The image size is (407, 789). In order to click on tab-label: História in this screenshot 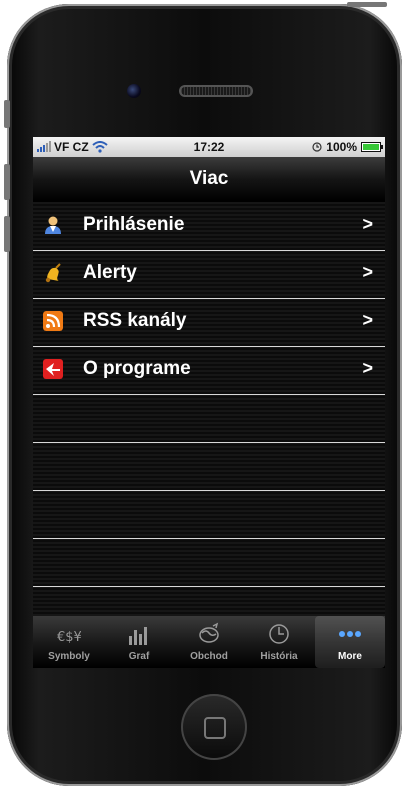, I will do `click(279, 656)`.